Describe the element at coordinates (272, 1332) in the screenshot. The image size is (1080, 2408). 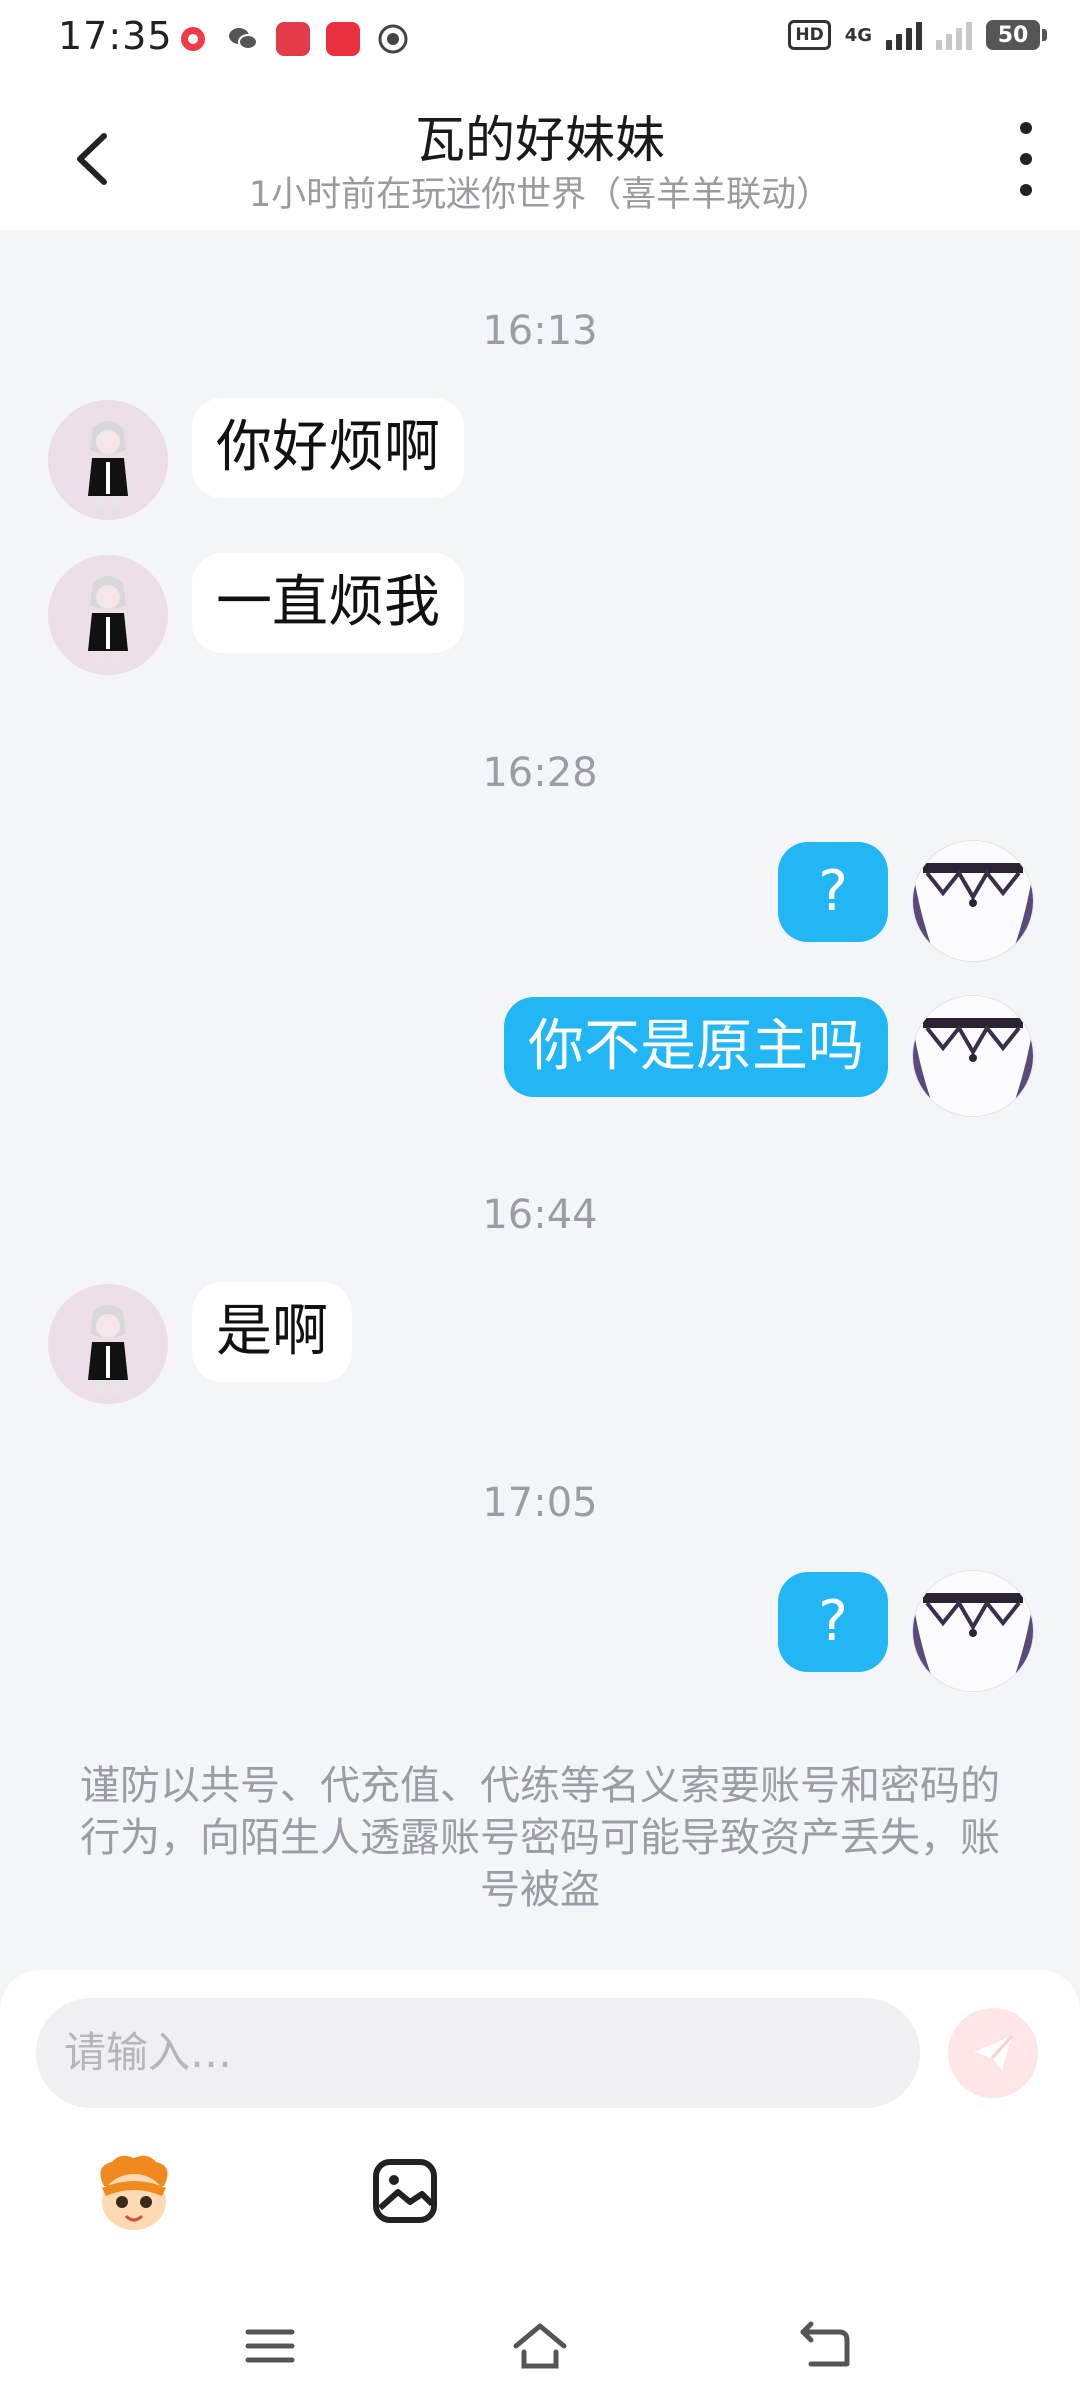
I see `incoming-message: 是啊` at that location.